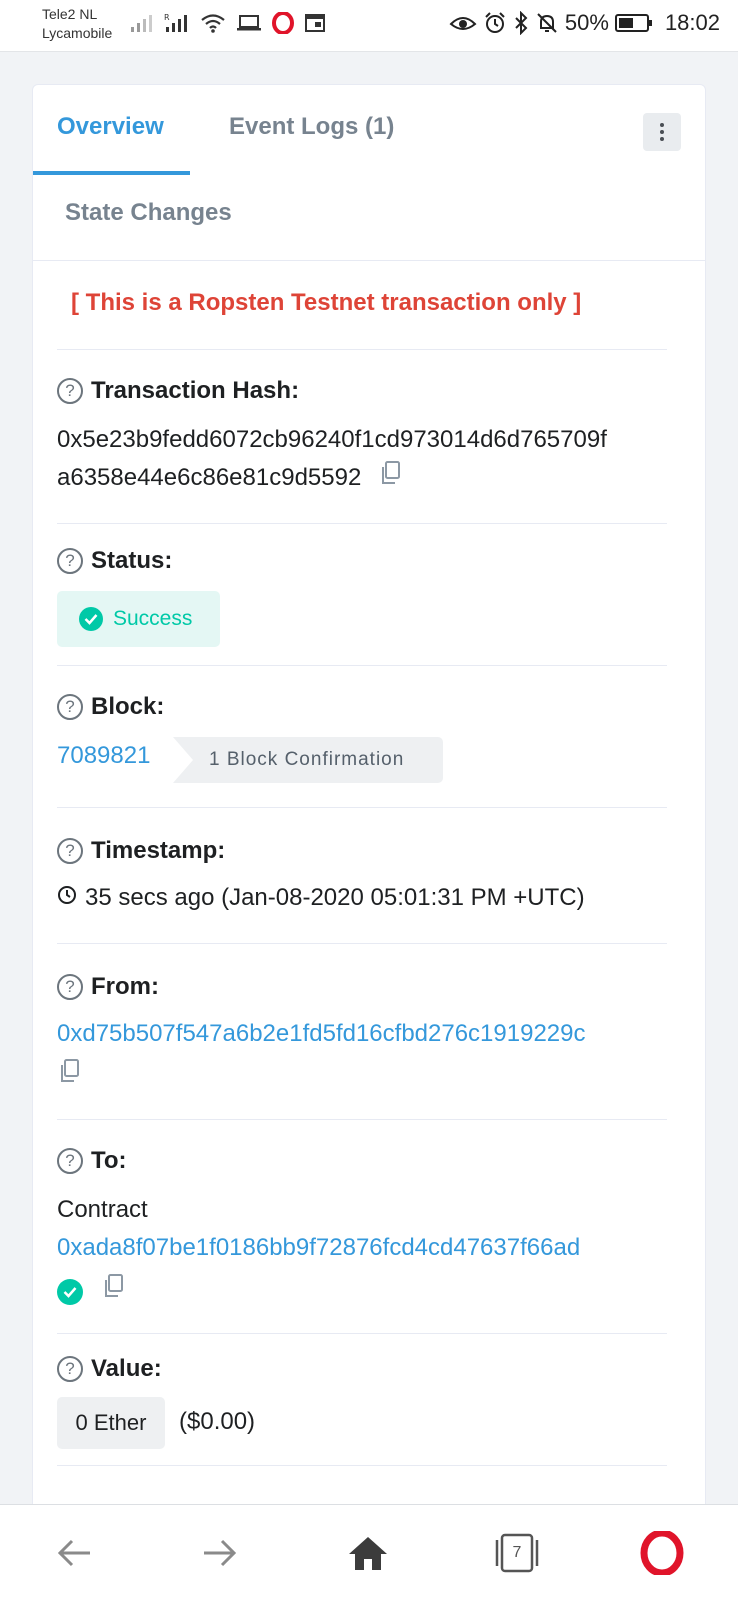  I want to click on carrier-2: Lycamobile, so click(77, 33).